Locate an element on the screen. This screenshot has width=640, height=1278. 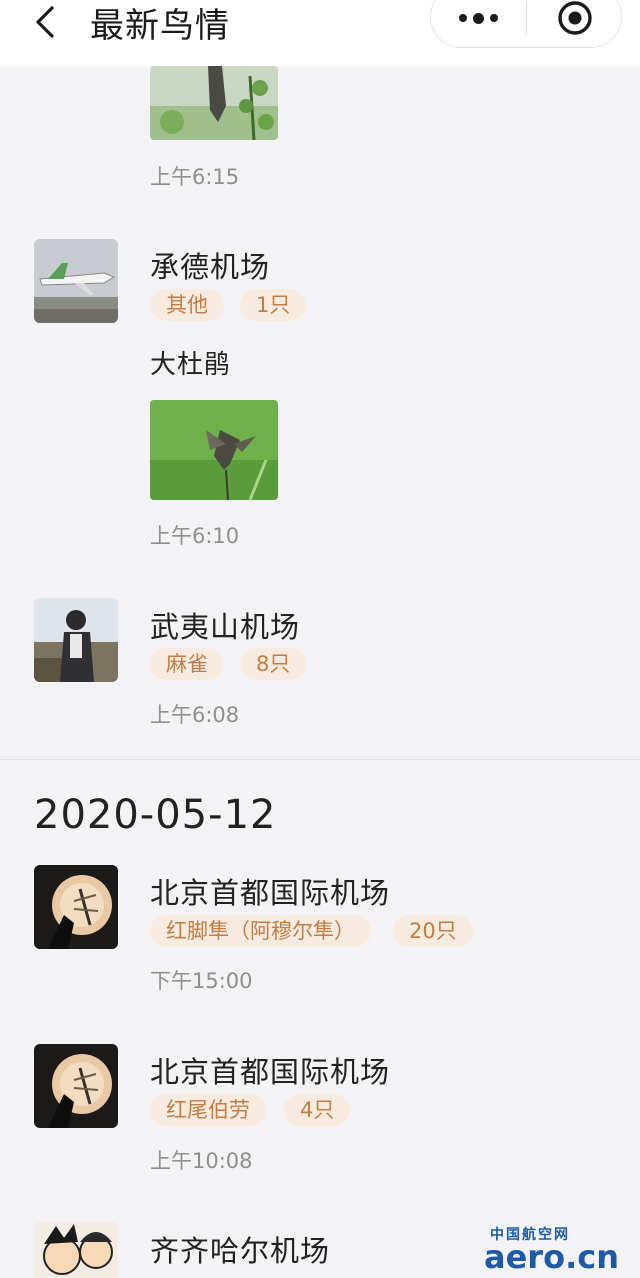
back-button is located at coordinates (46, 22).